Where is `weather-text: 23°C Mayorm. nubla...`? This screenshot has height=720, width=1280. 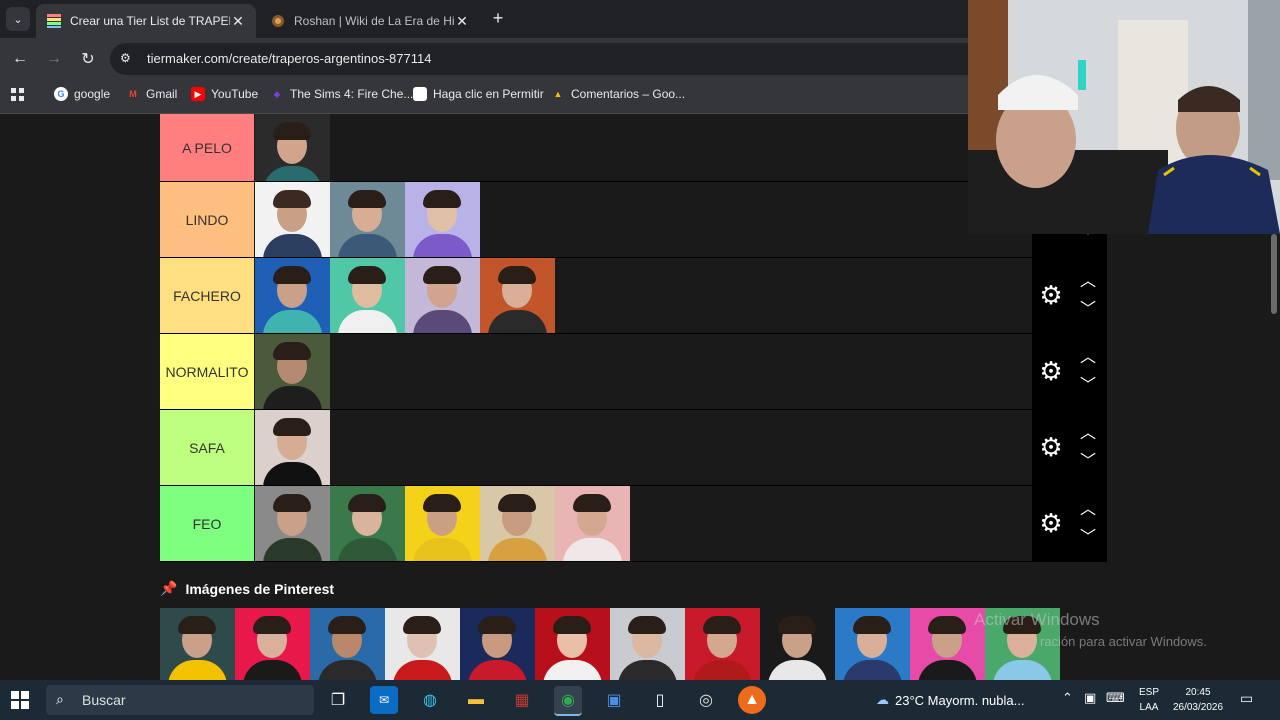
weather-text: 23°C Mayorm. nubla... is located at coordinates (960, 700).